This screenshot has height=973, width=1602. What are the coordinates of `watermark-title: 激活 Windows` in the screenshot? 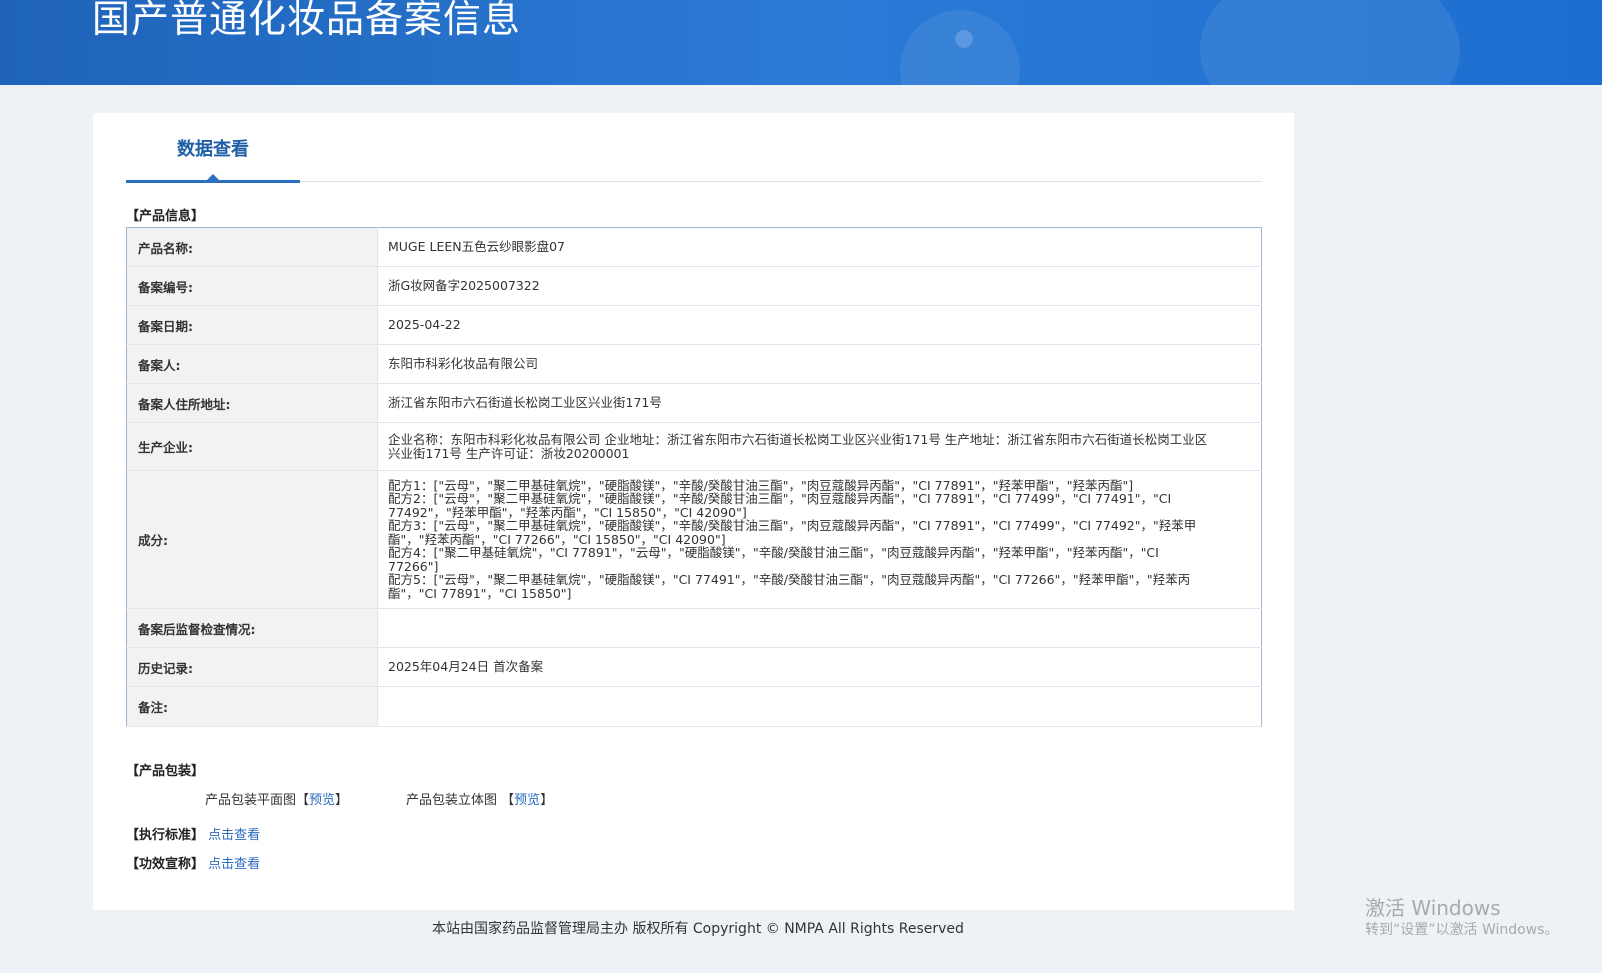 It's located at (1433, 908).